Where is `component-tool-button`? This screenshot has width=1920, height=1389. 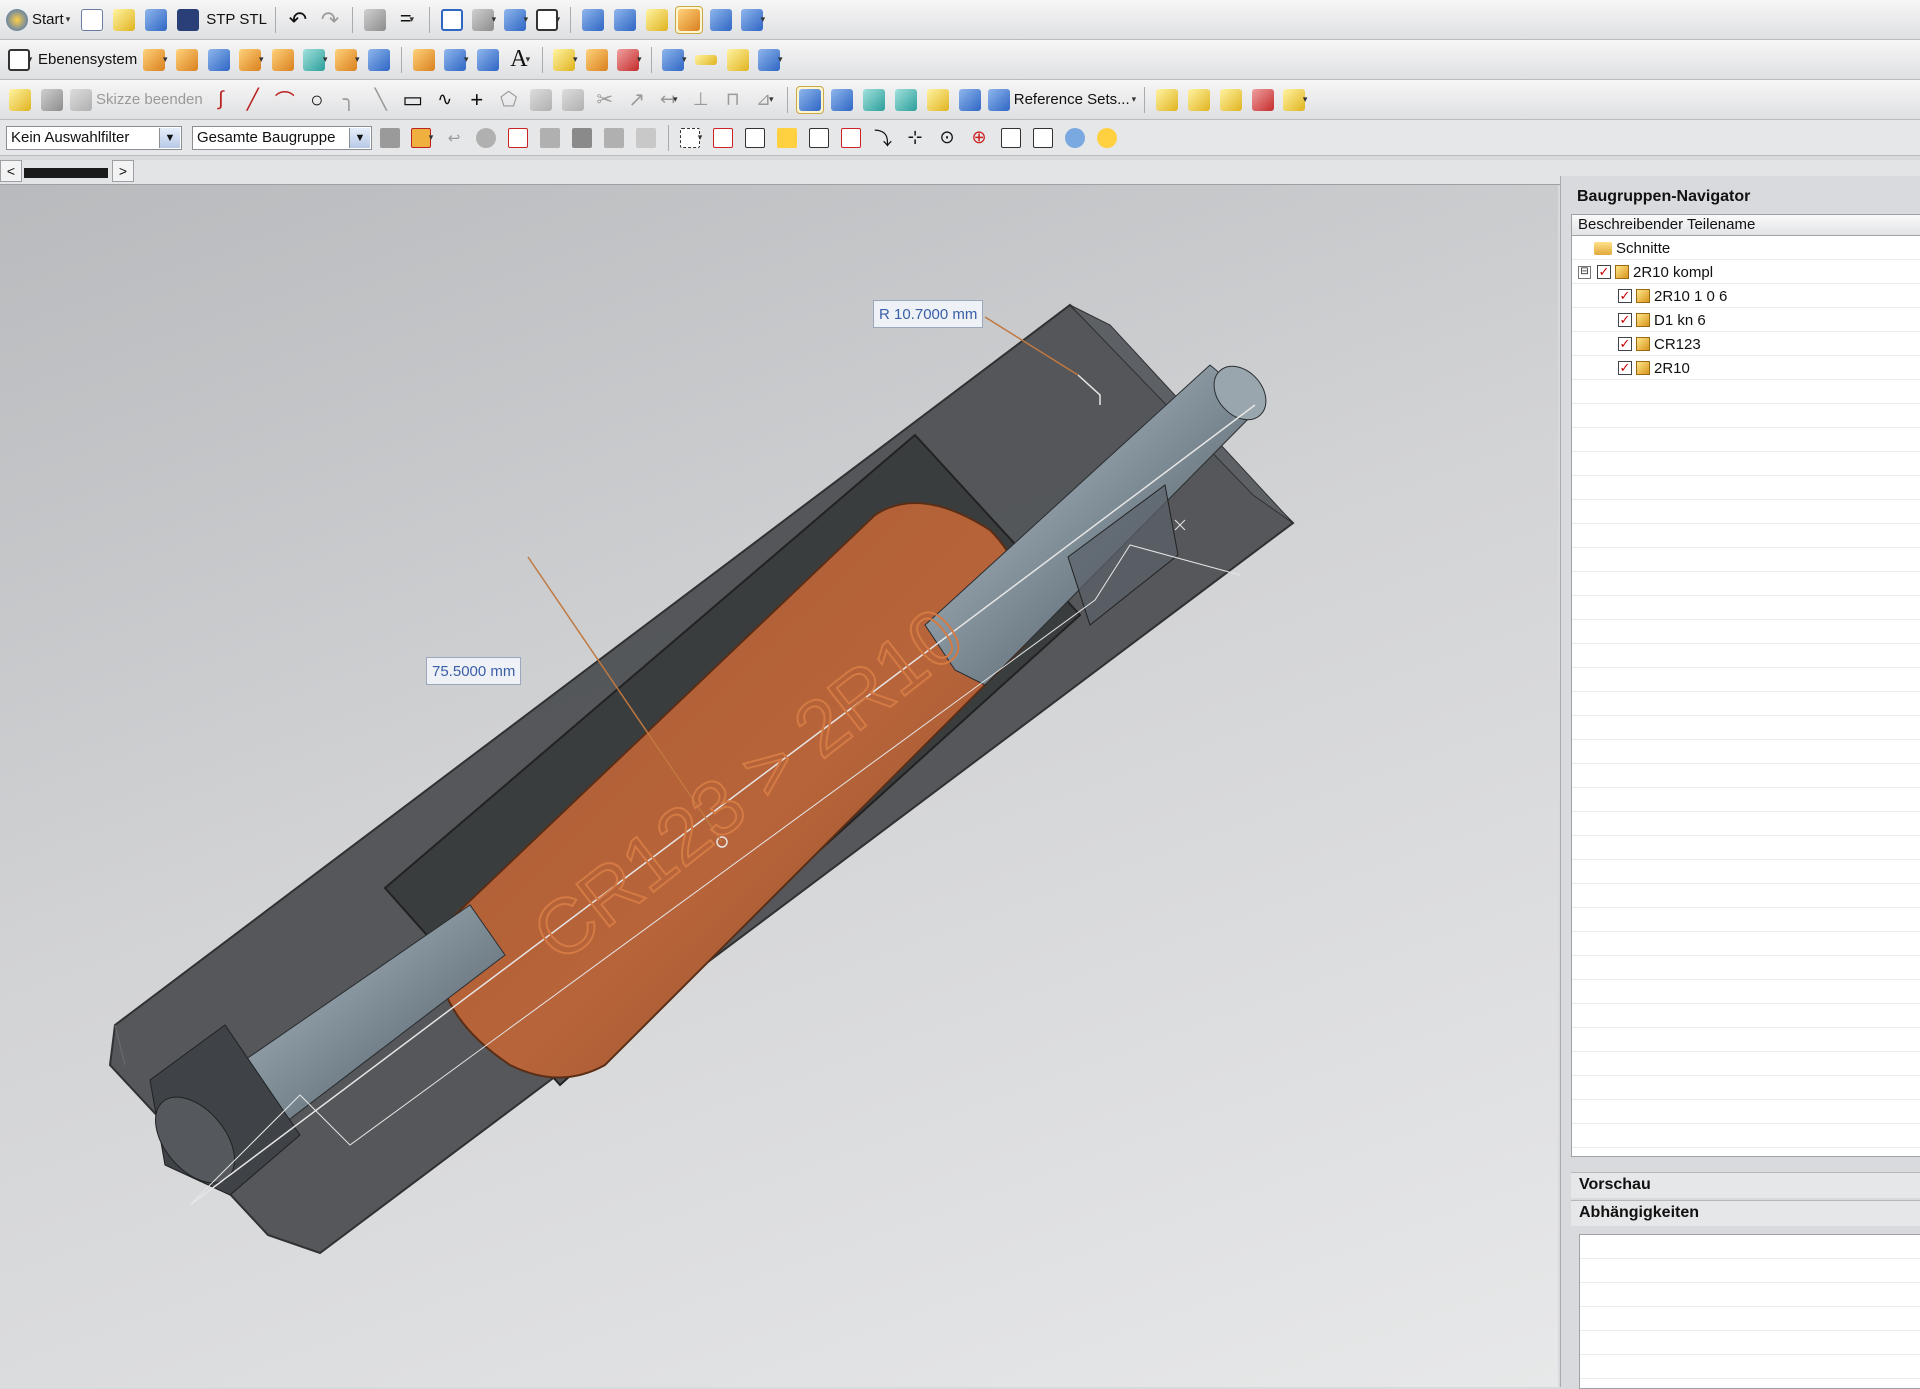
component-tool-button is located at coordinates (721, 20).